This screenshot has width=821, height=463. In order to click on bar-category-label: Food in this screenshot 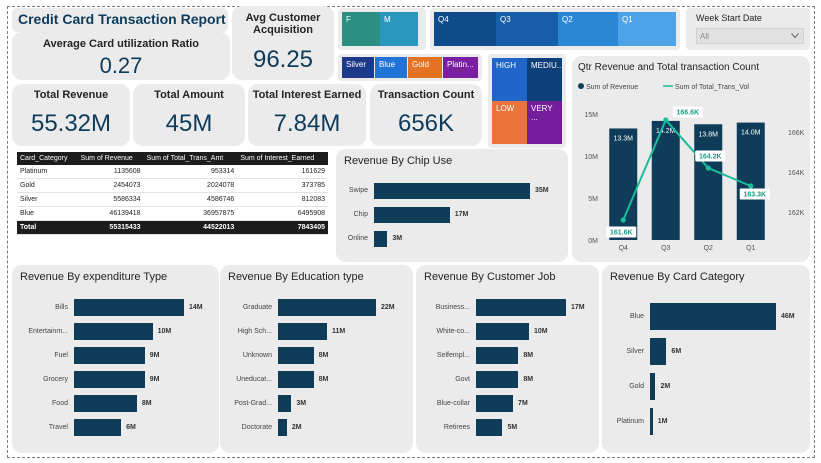, I will do `click(60, 403)`.